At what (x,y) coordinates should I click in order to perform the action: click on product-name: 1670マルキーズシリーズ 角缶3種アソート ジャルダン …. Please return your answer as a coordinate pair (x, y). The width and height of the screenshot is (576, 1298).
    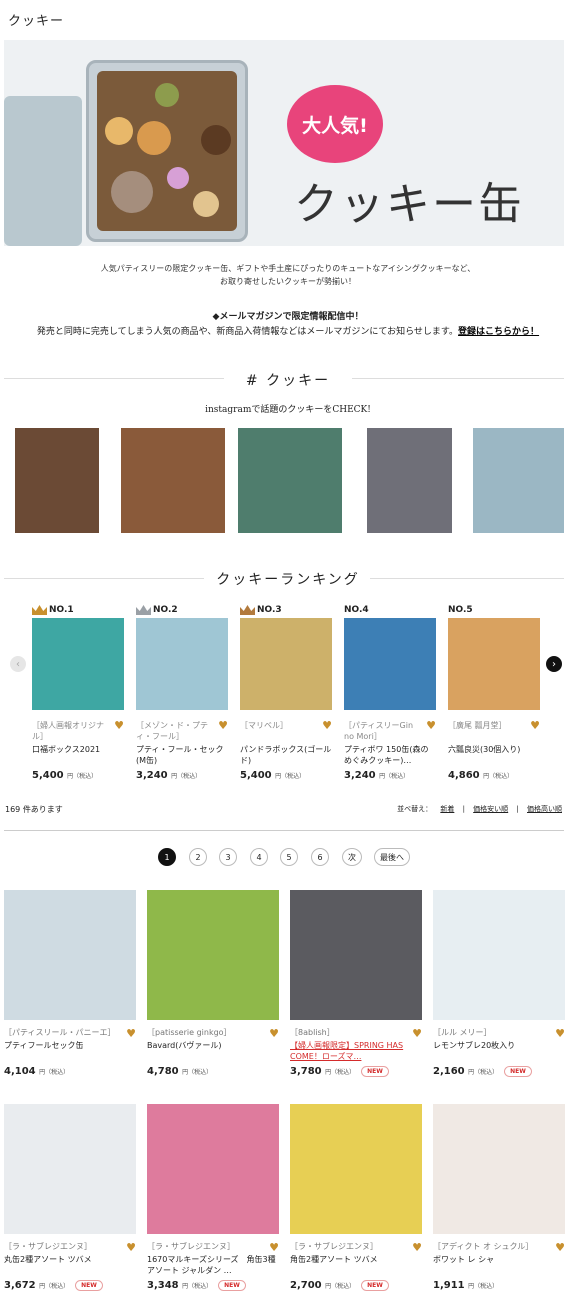
    Looking at the image, I should click on (213, 1265).